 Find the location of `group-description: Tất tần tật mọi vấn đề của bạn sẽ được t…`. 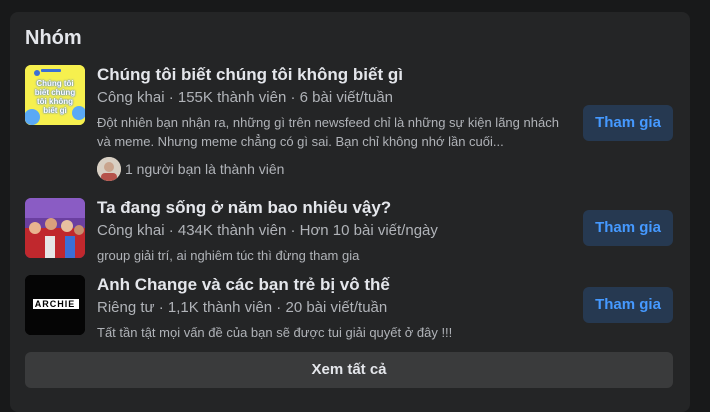

group-description: Tất tần tật mọi vấn đề của bạn sẽ được t… is located at coordinates (275, 332).